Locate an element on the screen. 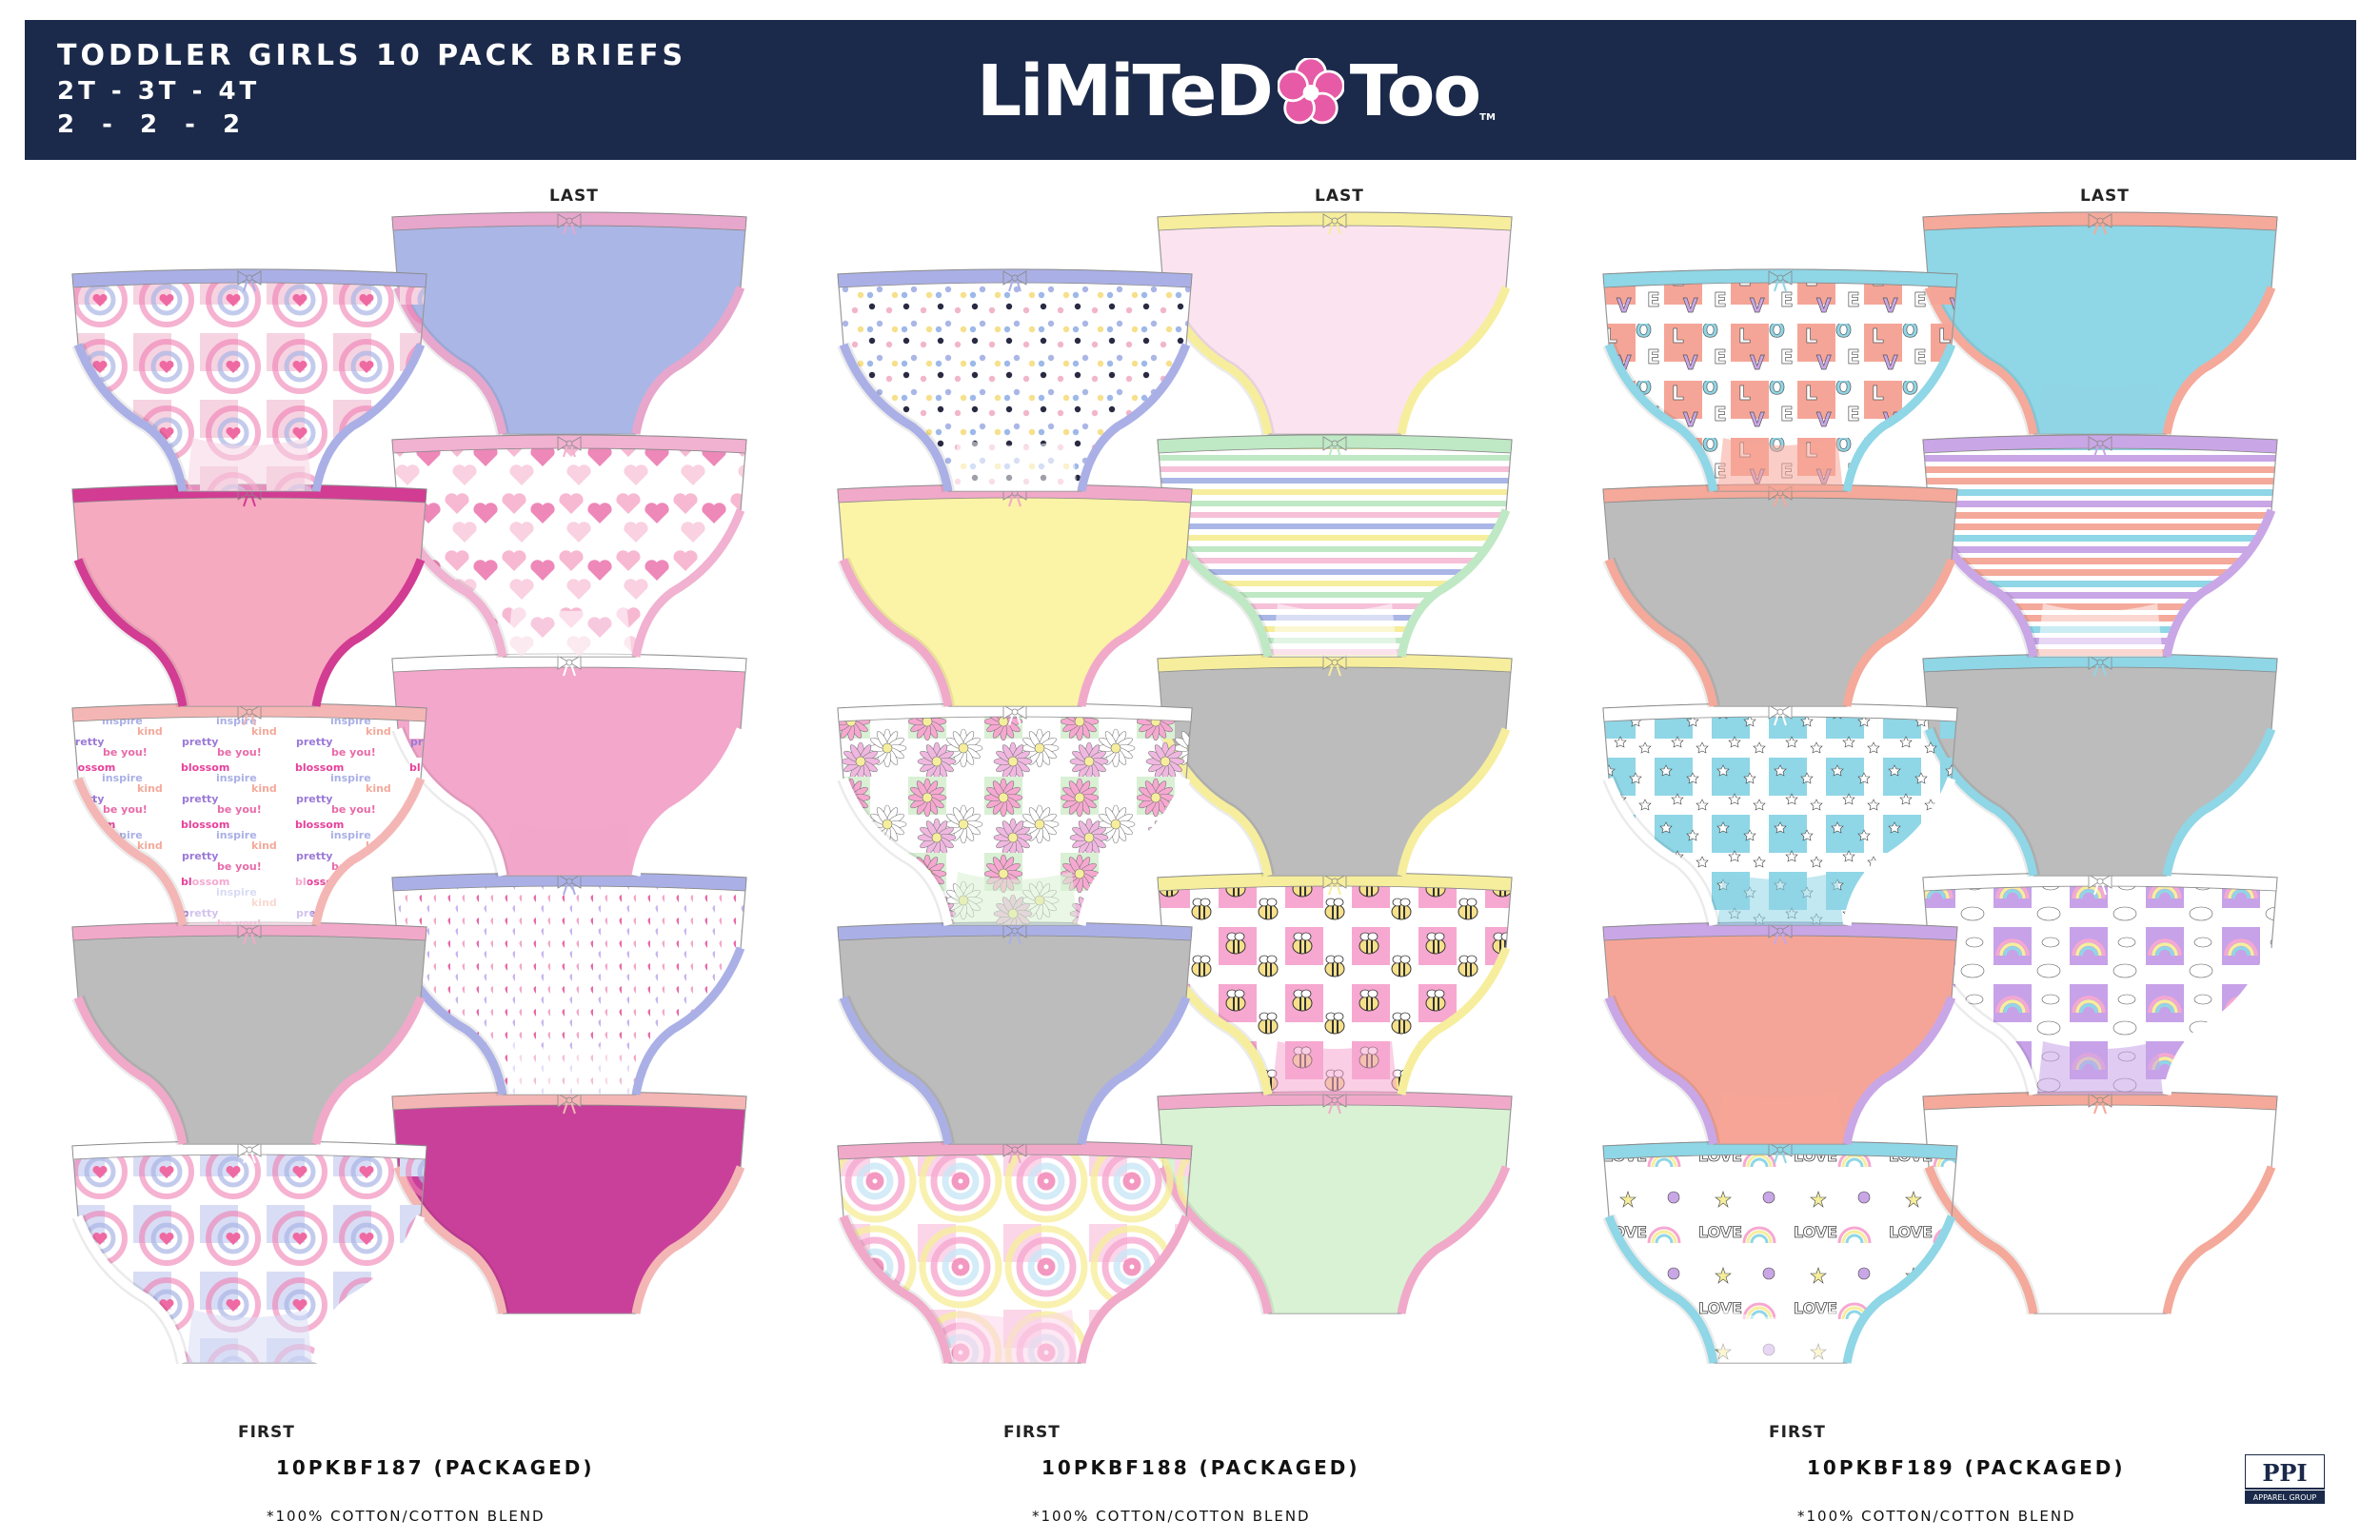  ppi-logo-text: PPI is located at coordinates (2284, 1473).